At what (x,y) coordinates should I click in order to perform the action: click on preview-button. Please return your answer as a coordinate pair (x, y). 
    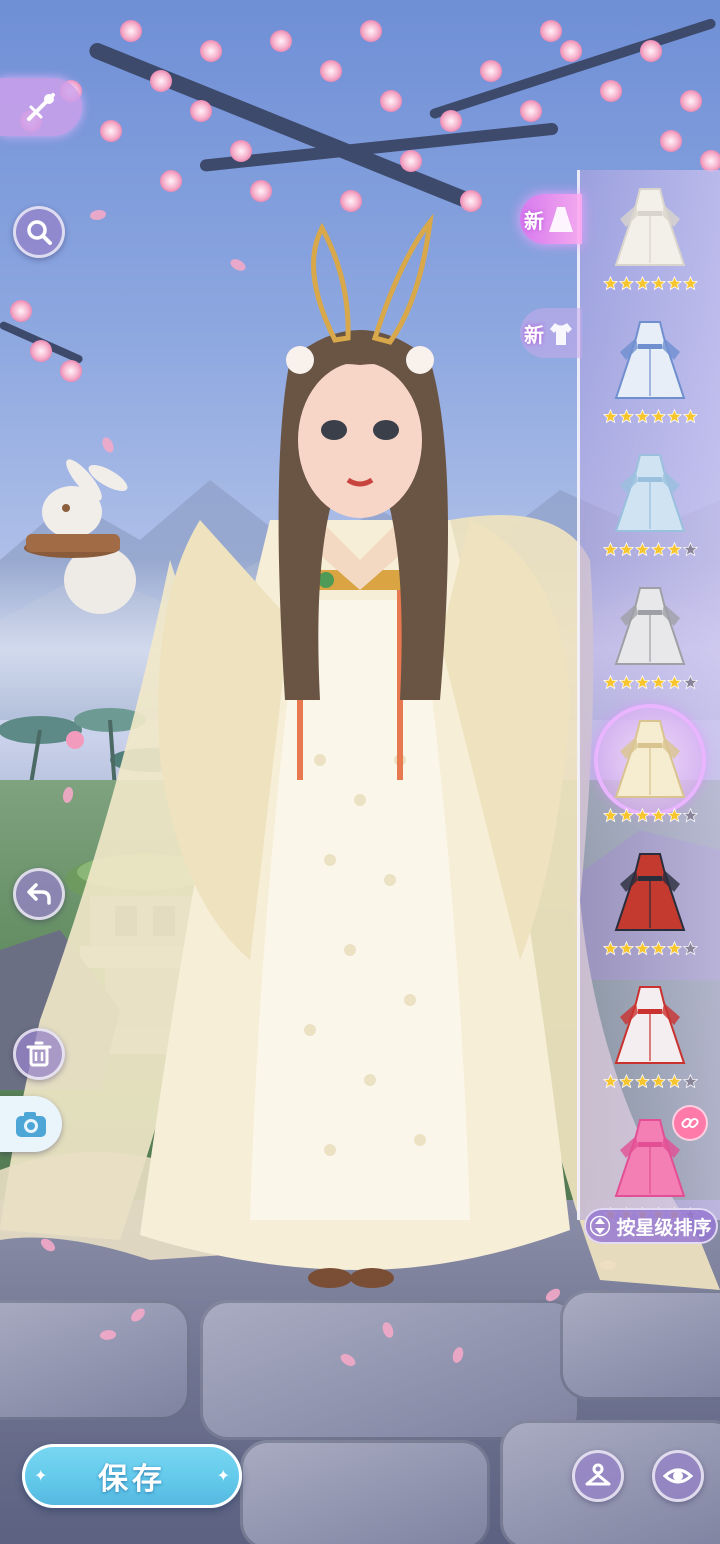
    Looking at the image, I should click on (678, 1476).